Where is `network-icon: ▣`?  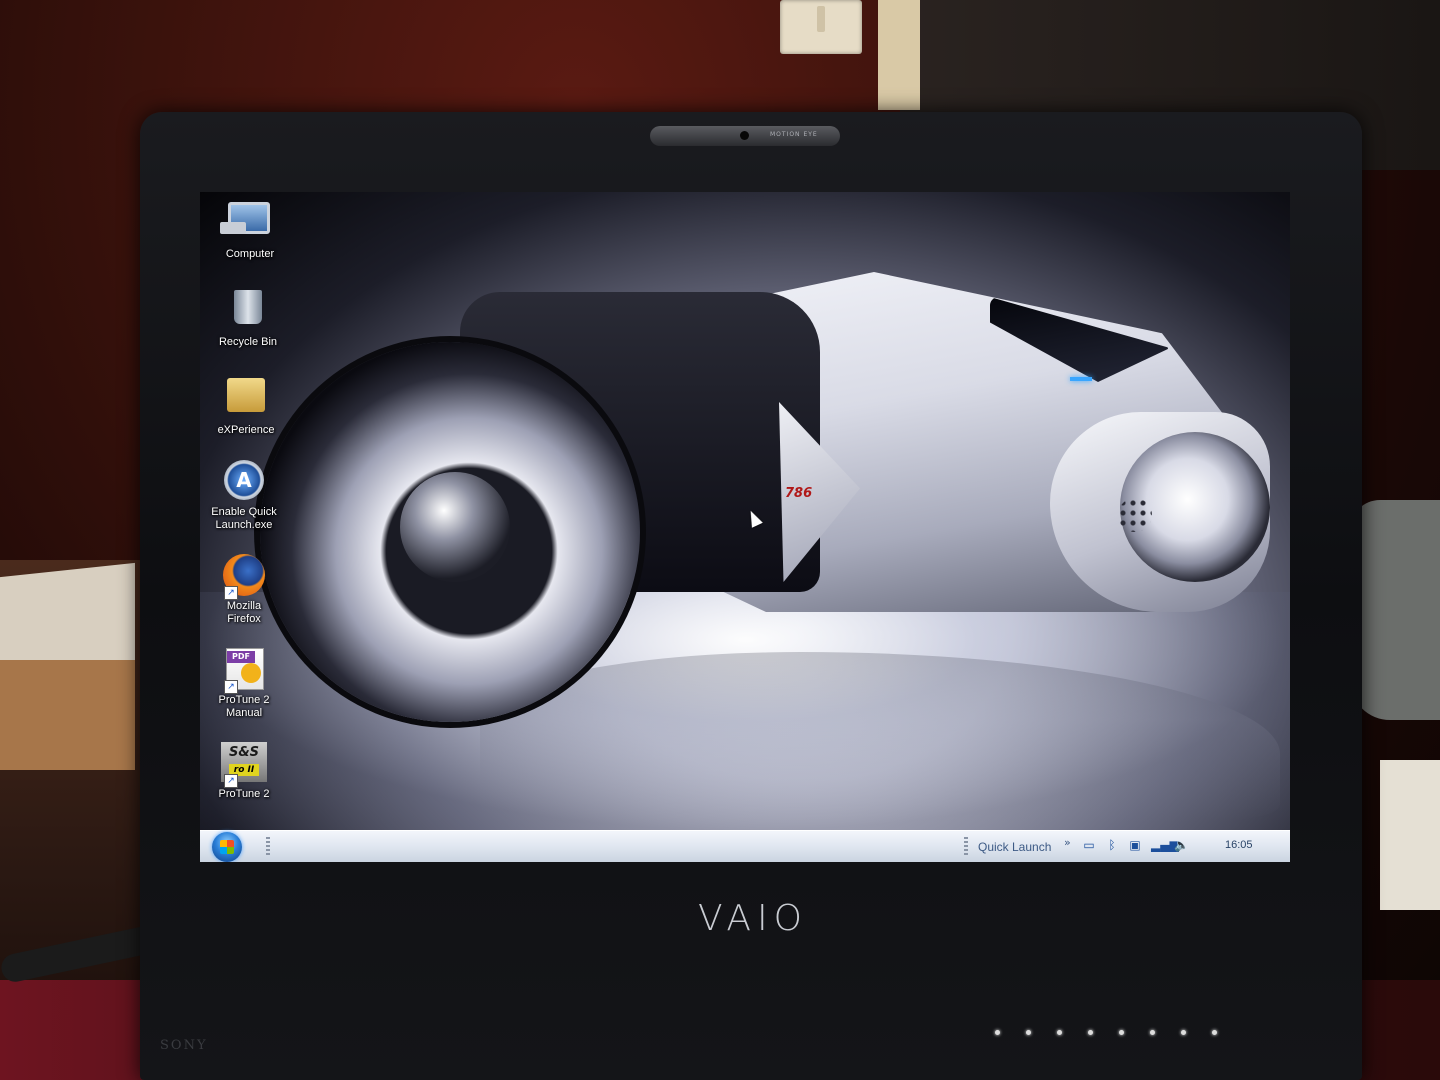
network-icon: ▣ is located at coordinates (1135, 845).